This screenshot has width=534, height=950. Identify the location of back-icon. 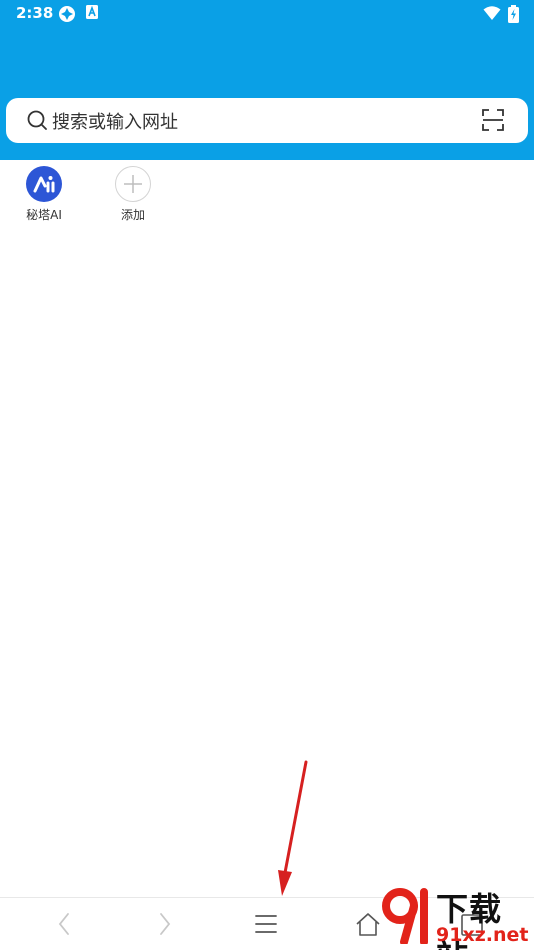
(64, 924).